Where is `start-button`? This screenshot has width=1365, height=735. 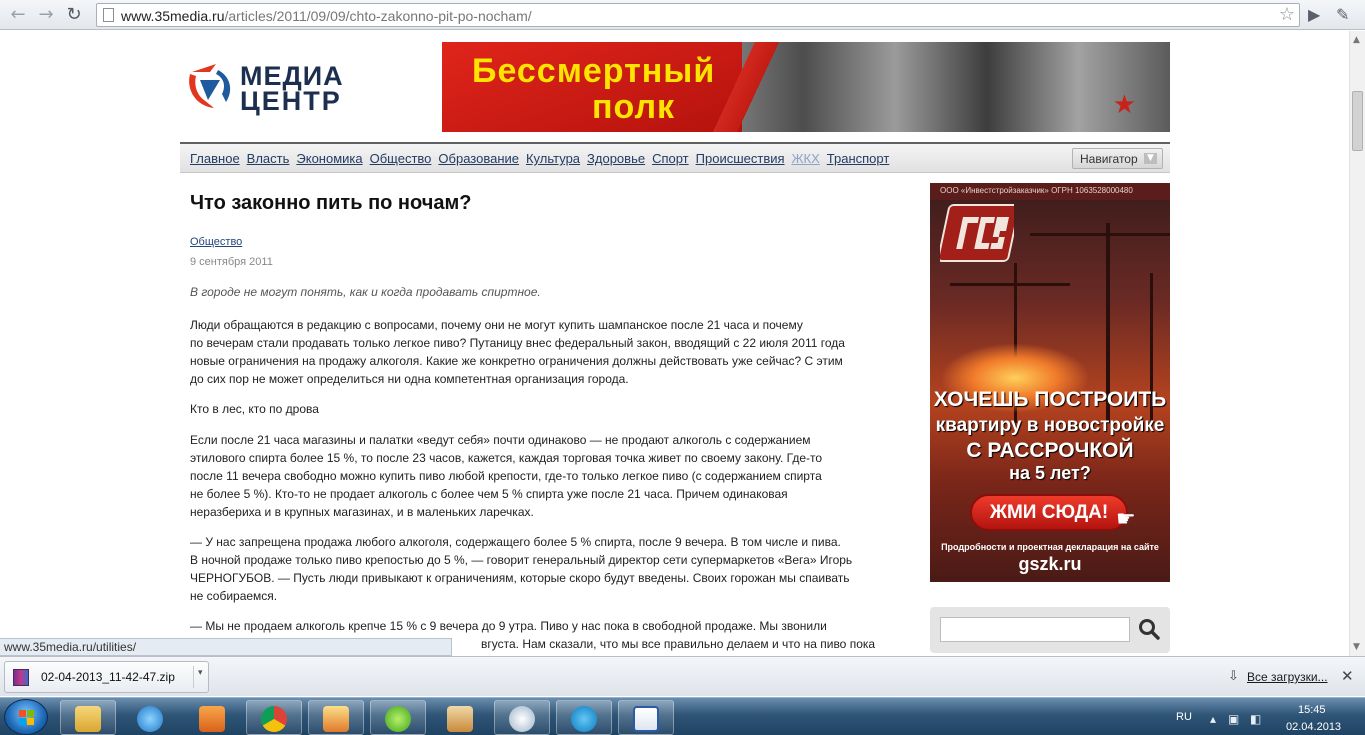
start-button is located at coordinates (26, 717).